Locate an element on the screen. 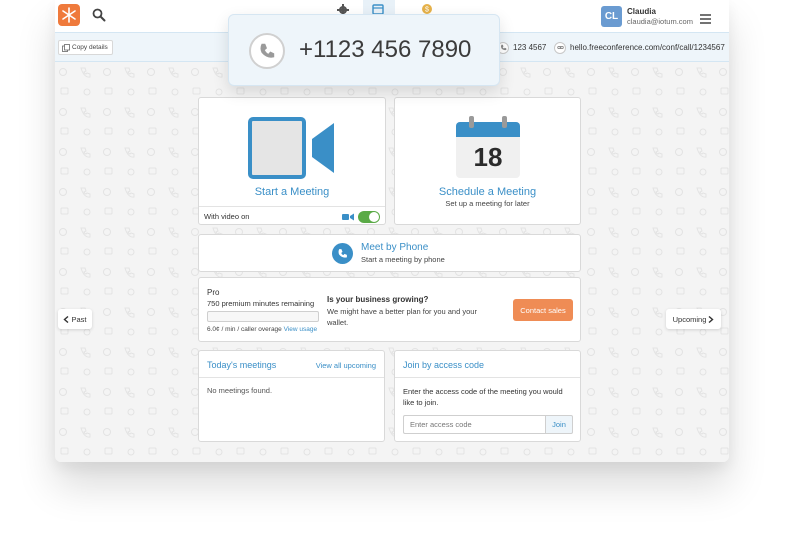 Image resolution: width=800 pixels, height=555 pixels. copy-details-label: Copy details is located at coordinates (90, 47).